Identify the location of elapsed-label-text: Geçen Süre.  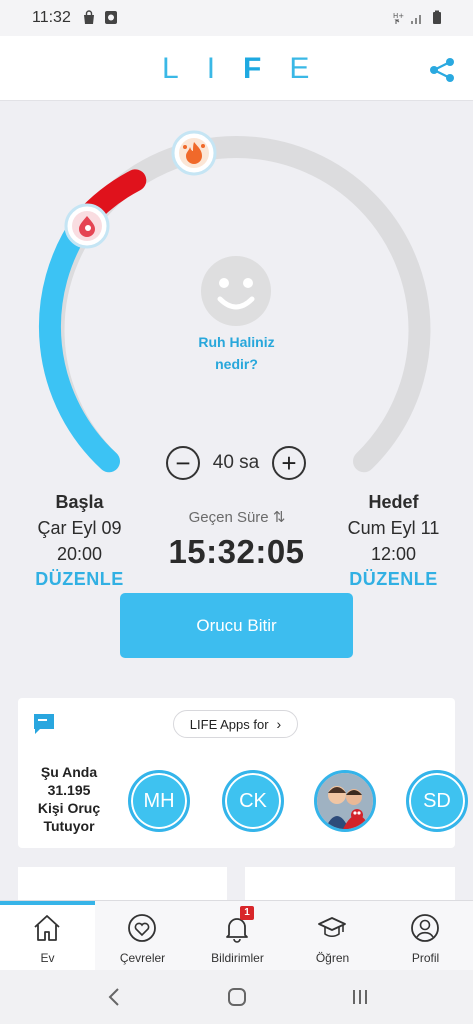
(228, 517).